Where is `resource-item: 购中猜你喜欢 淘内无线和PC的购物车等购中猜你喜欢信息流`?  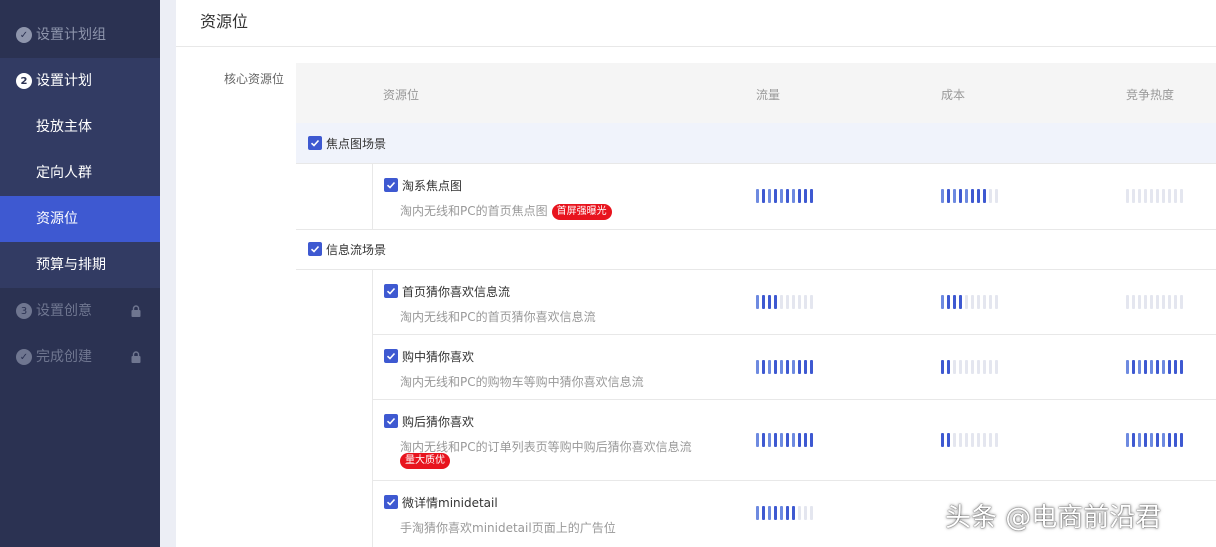 resource-item: 购中猜你喜欢 淘内无线和PC的购物车等购中猜你喜欢信息流 is located at coordinates (794, 367).